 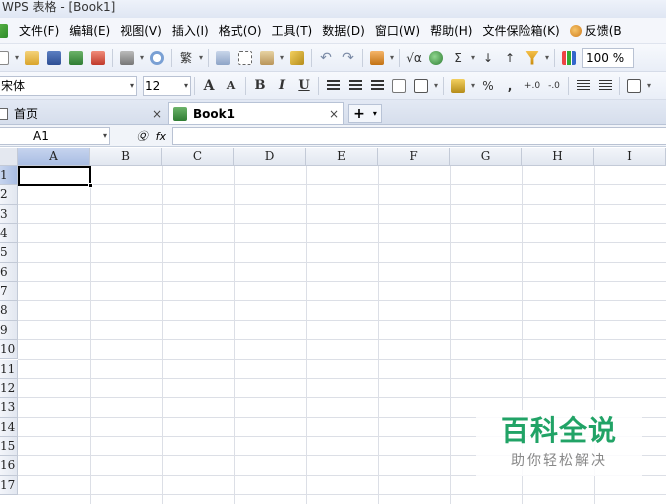 What do you see at coordinates (209, 86) in the screenshot?
I see `increase-font-size-button: A` at bounding box center [209, 86].